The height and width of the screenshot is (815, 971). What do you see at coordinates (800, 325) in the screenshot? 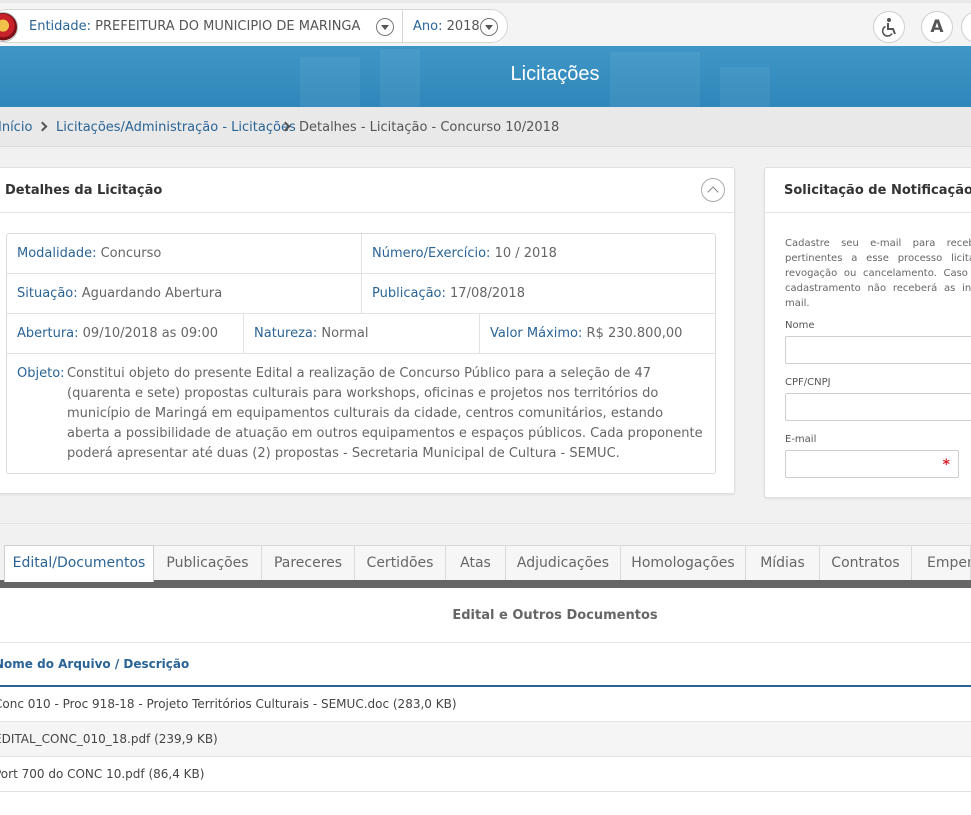
I see `nome-label: Nome` at bounding box center [800, 325].